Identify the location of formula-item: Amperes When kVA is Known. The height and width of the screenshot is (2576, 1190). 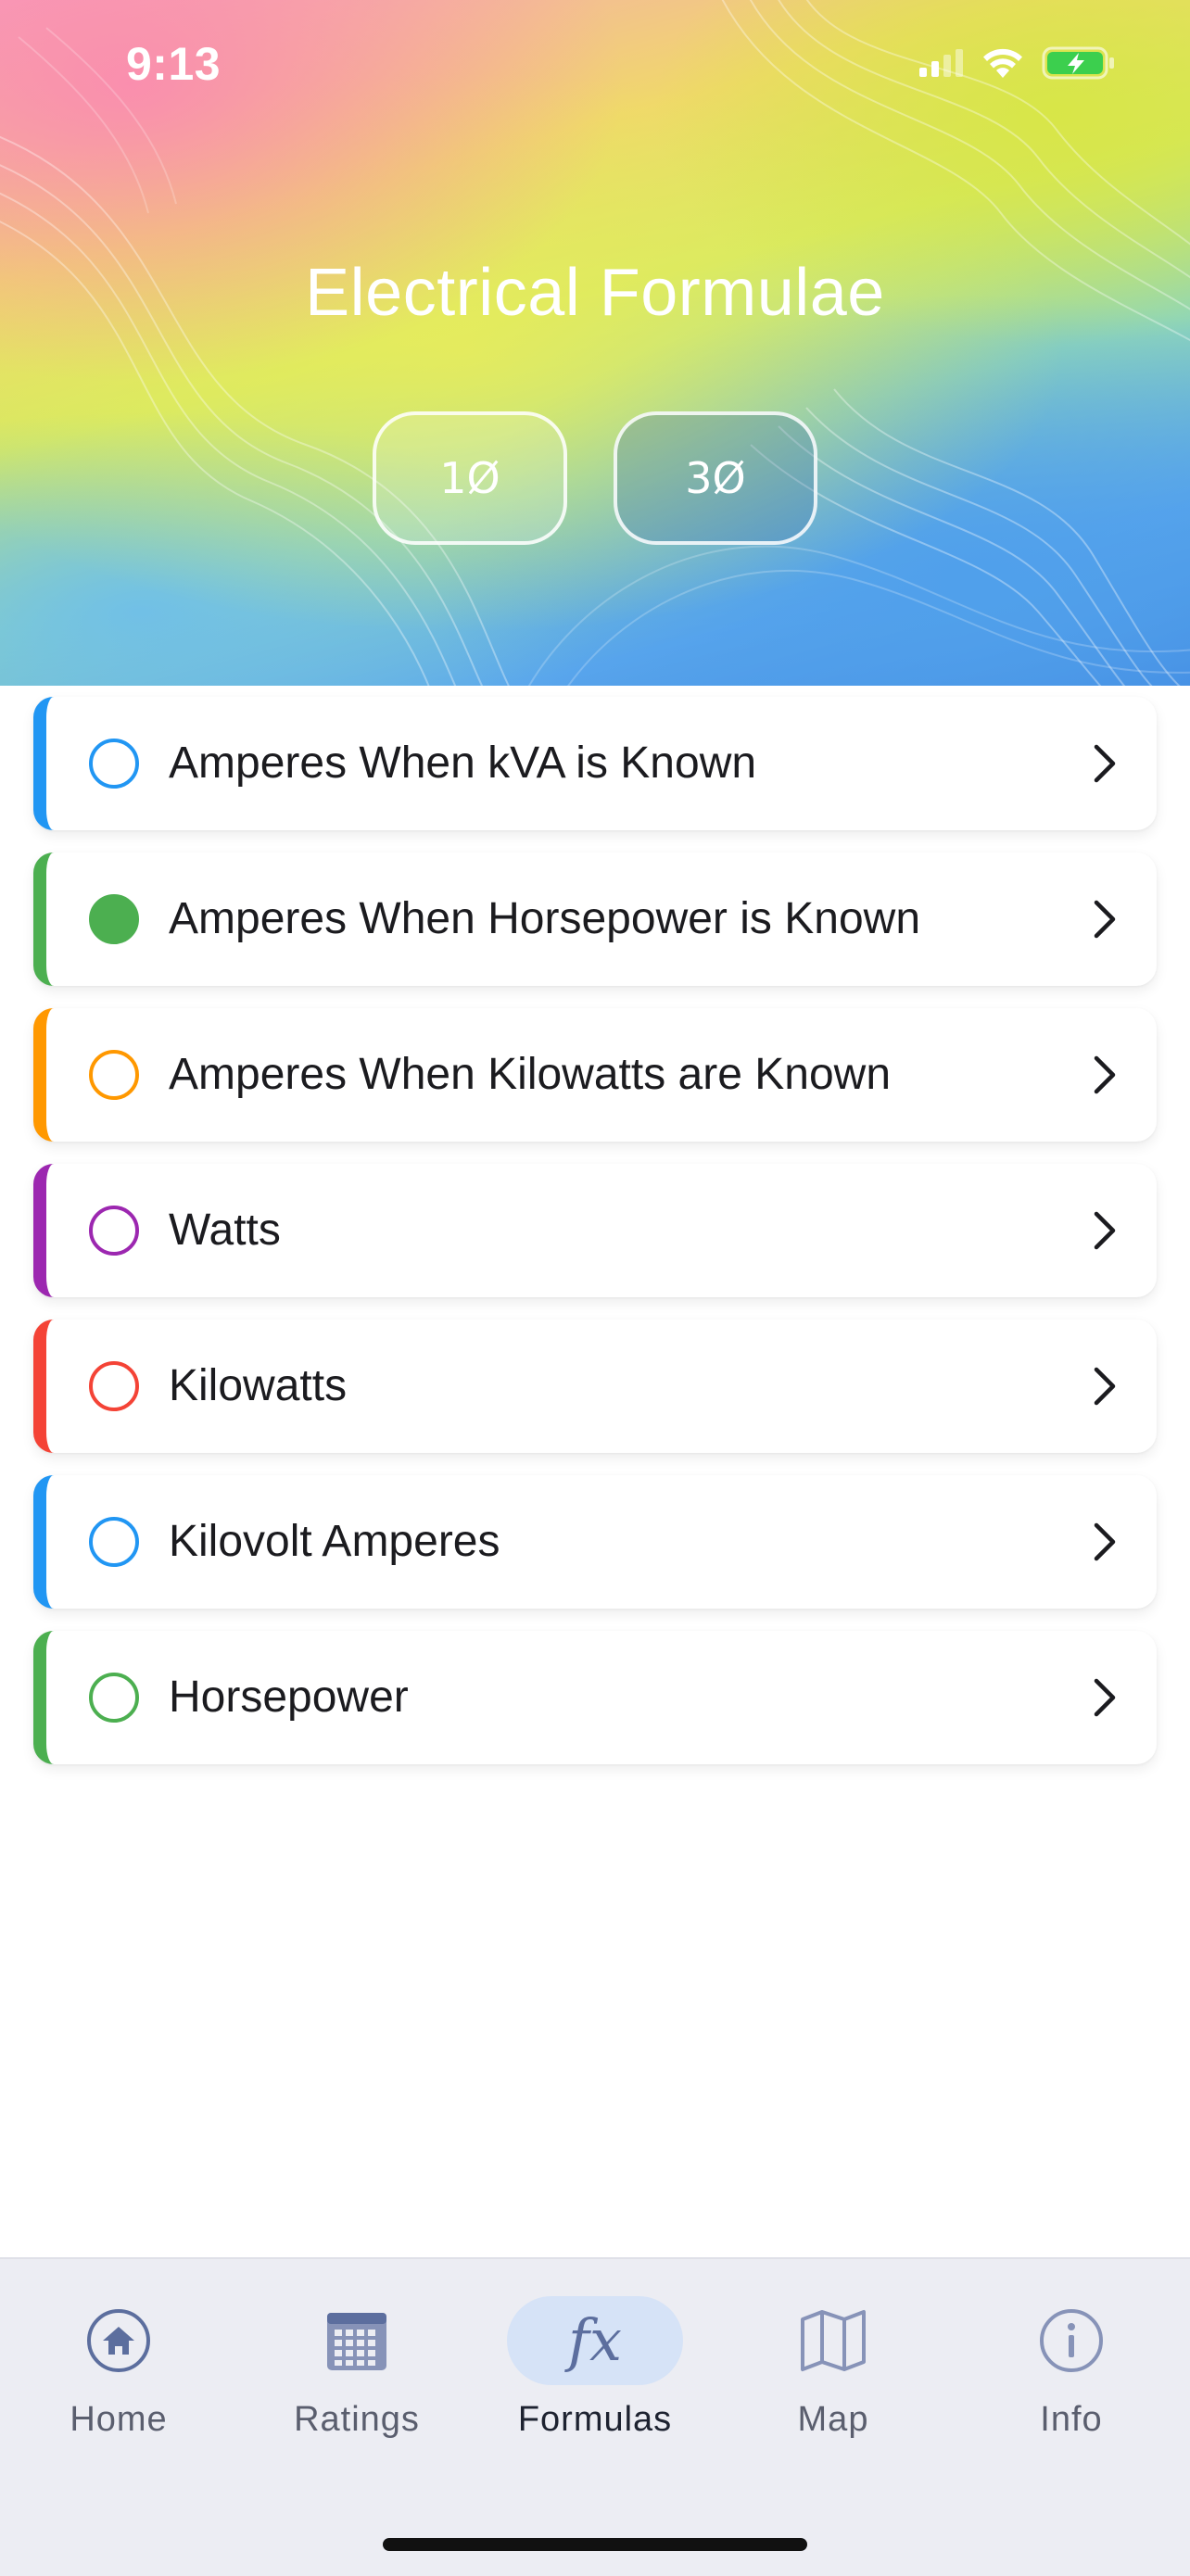
(595, 763).